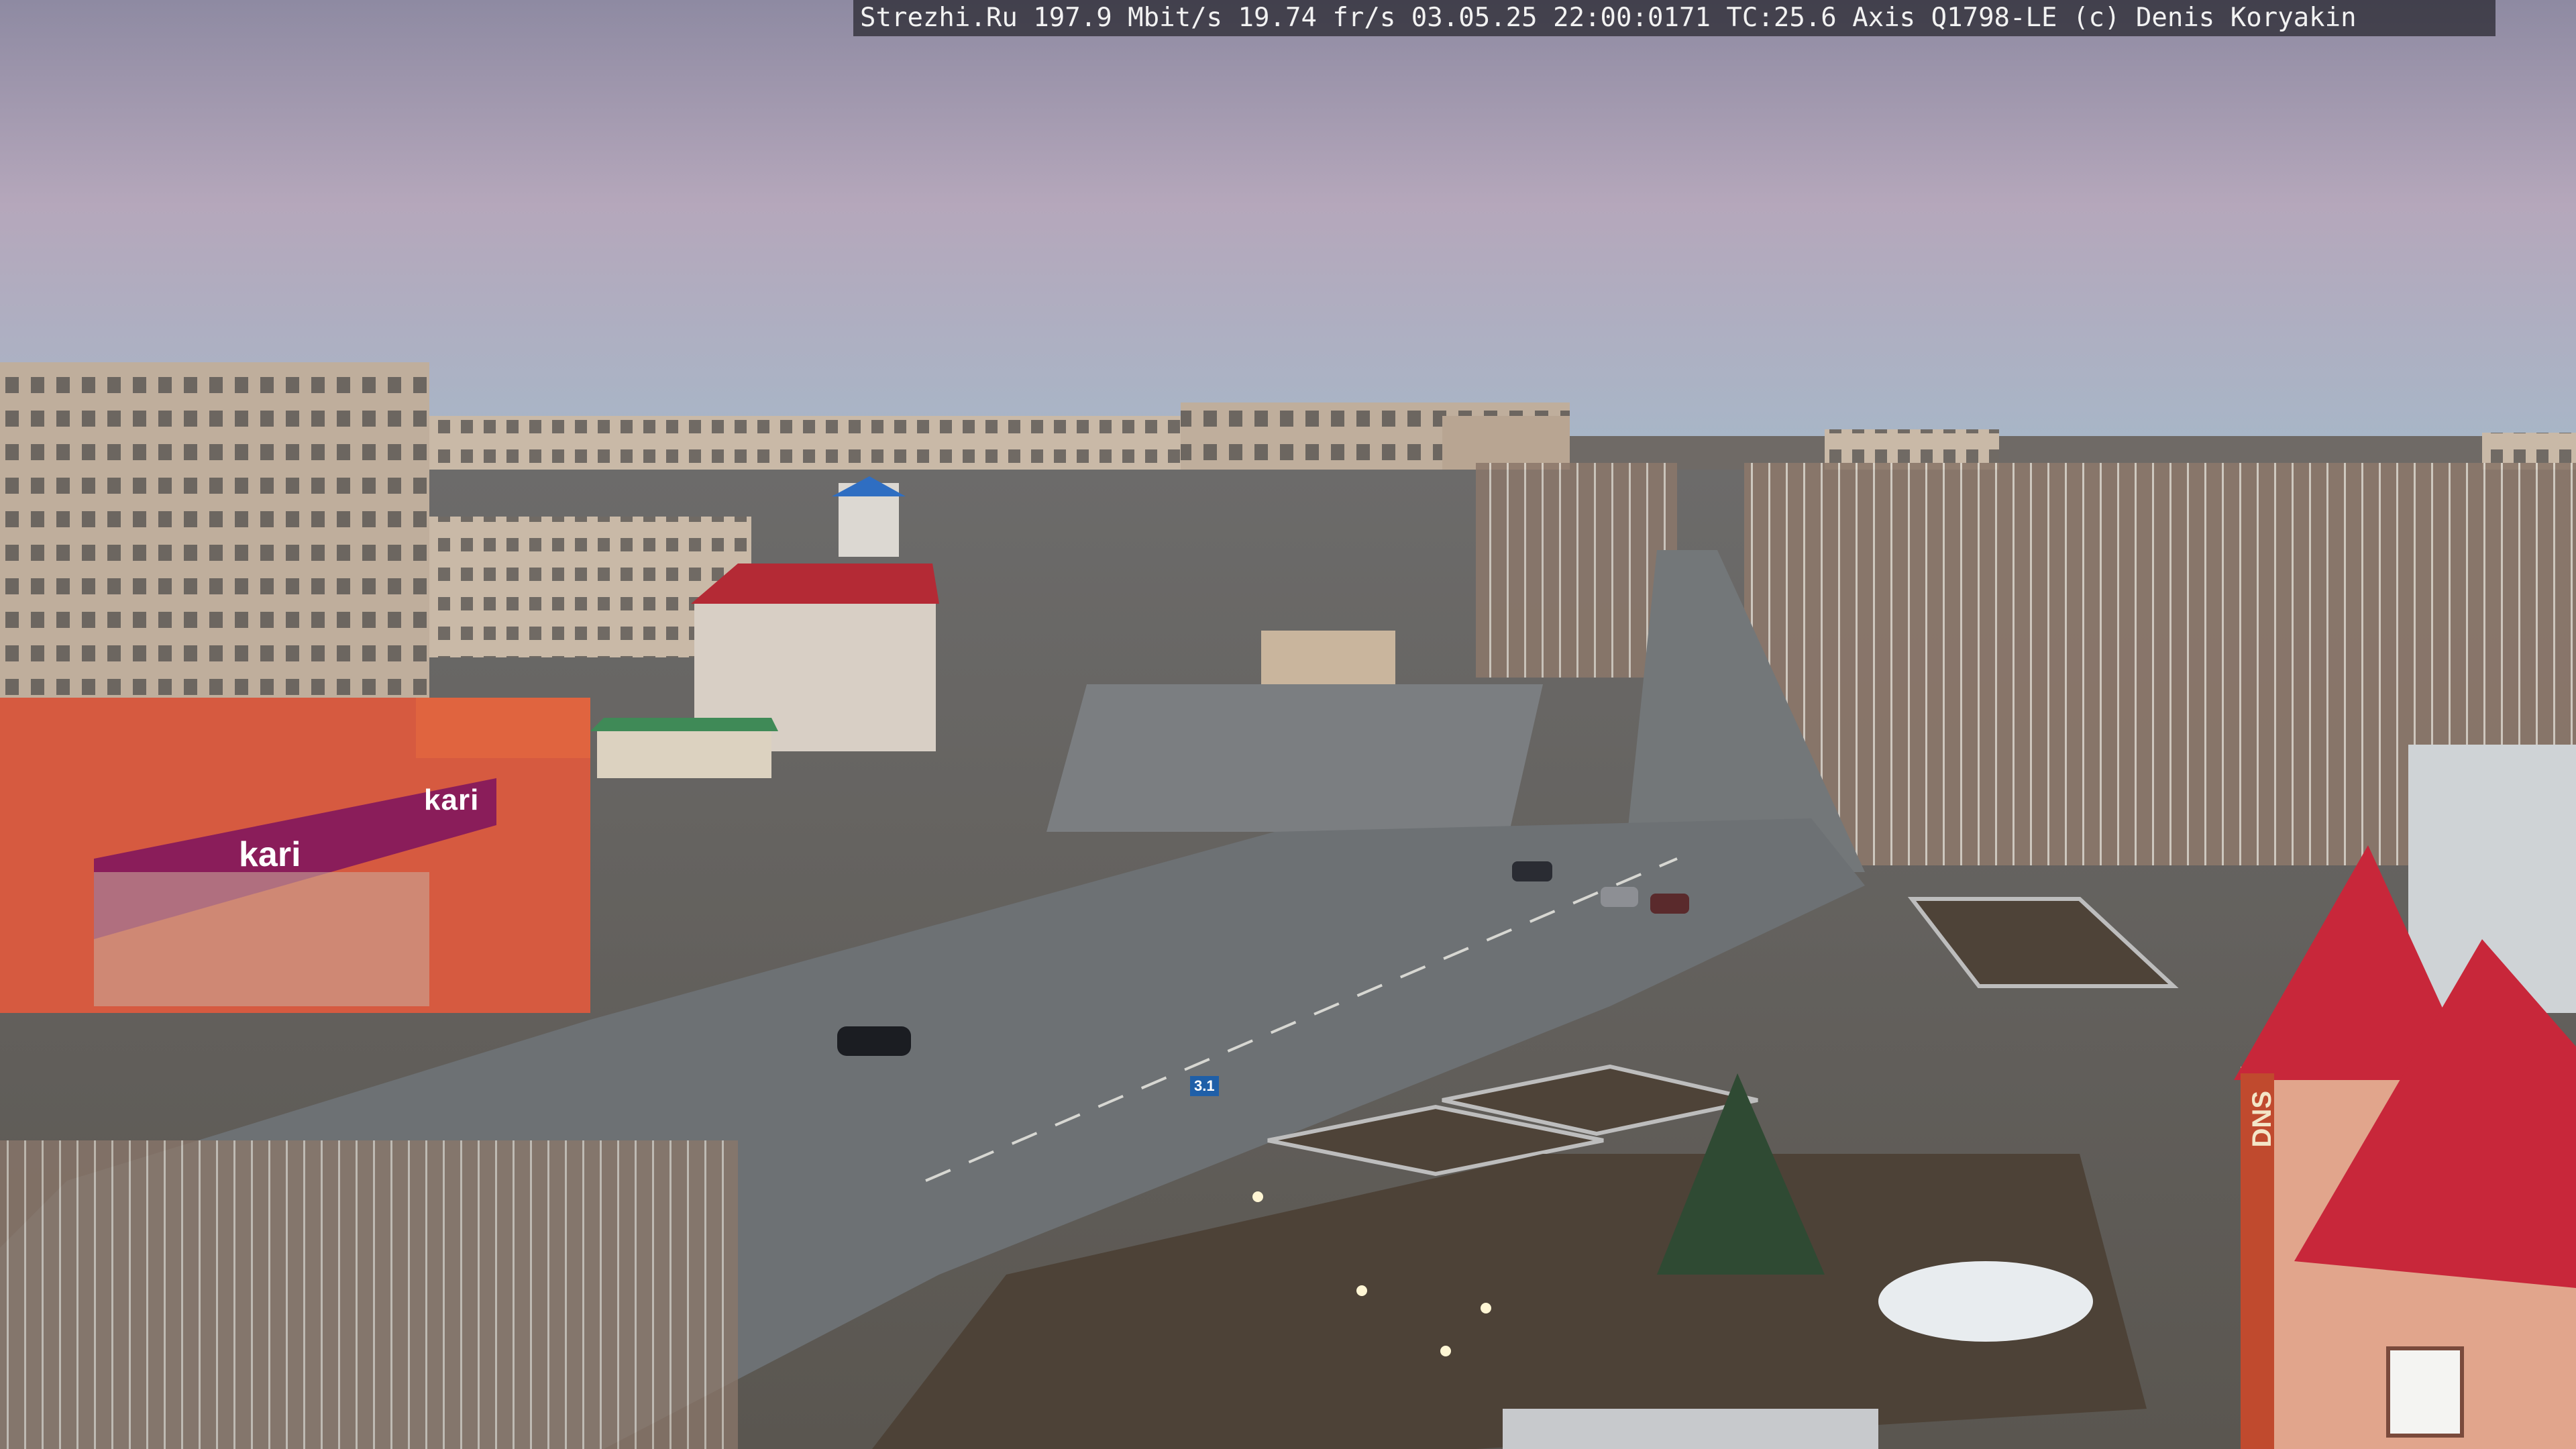 This screenshot has width=2576, height=1449. I want to click on kari-store-upper, so click(503, 728).